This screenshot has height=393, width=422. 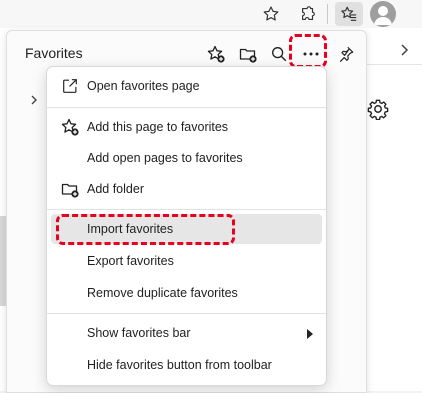 I want to click on menu-item-open-favorites-page: Open favorites page, so click(x=186, y=86).